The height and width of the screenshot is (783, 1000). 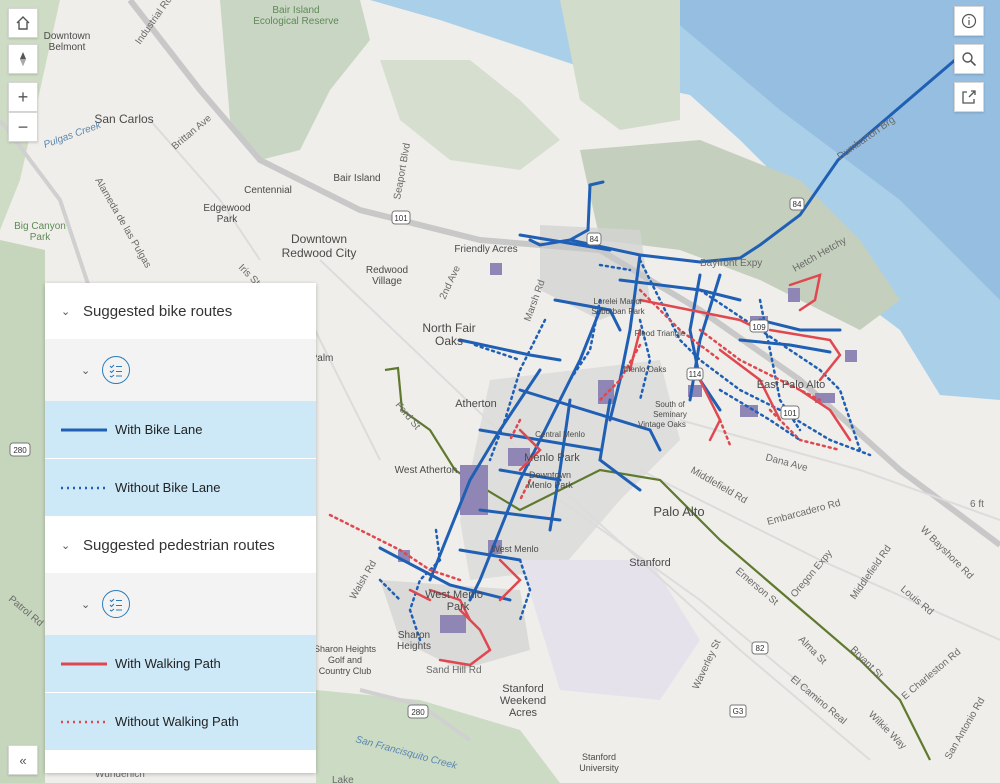 I want to click on zoom-out-button: −, so click(x=23, y=127).